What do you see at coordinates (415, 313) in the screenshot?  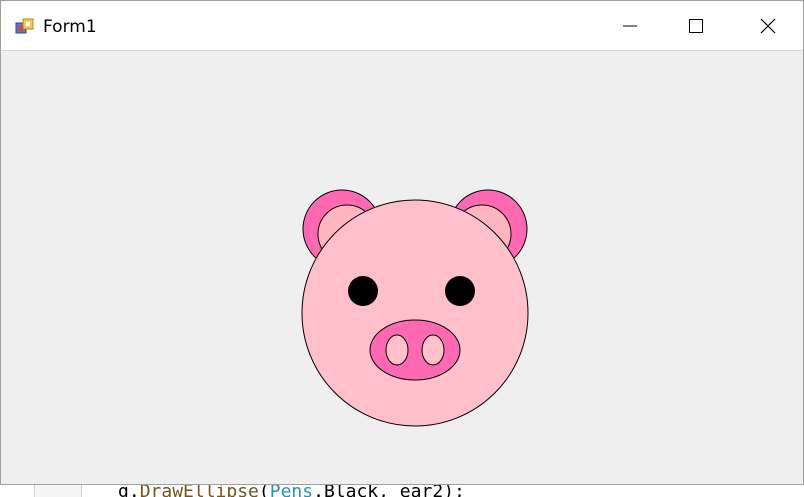 I see `pig-face` at bounding box center [415, 313].